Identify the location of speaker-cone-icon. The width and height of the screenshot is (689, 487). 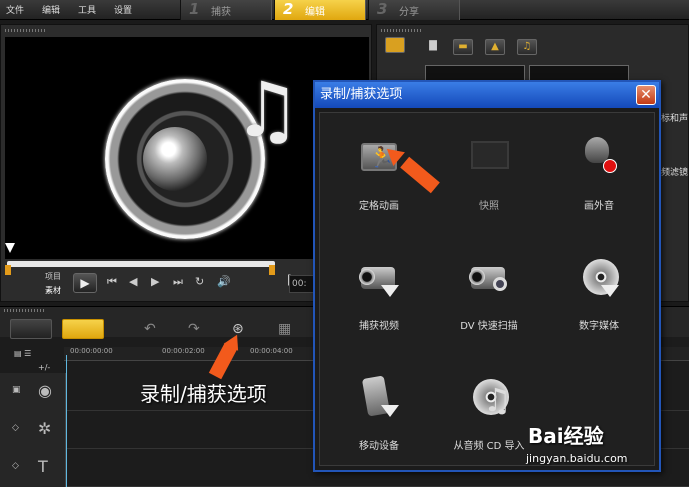
(175, 159).